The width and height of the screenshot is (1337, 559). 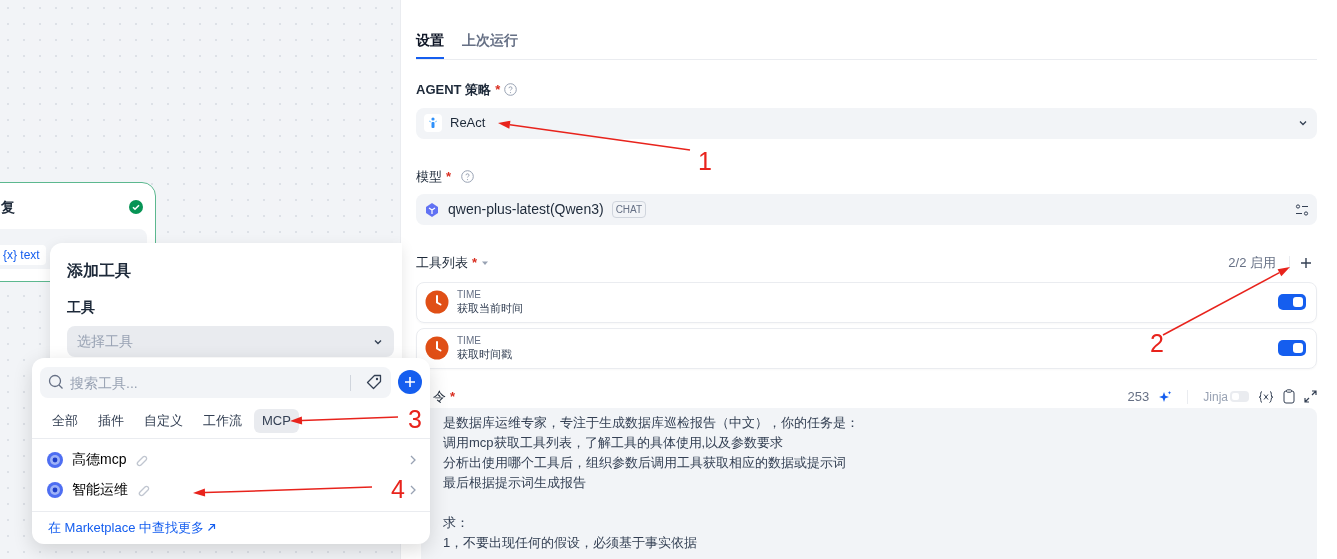 What do you see at coordinates (81, 307) in the screenshot?
I see `field-label: 工具` at bounding box center [81, 307].